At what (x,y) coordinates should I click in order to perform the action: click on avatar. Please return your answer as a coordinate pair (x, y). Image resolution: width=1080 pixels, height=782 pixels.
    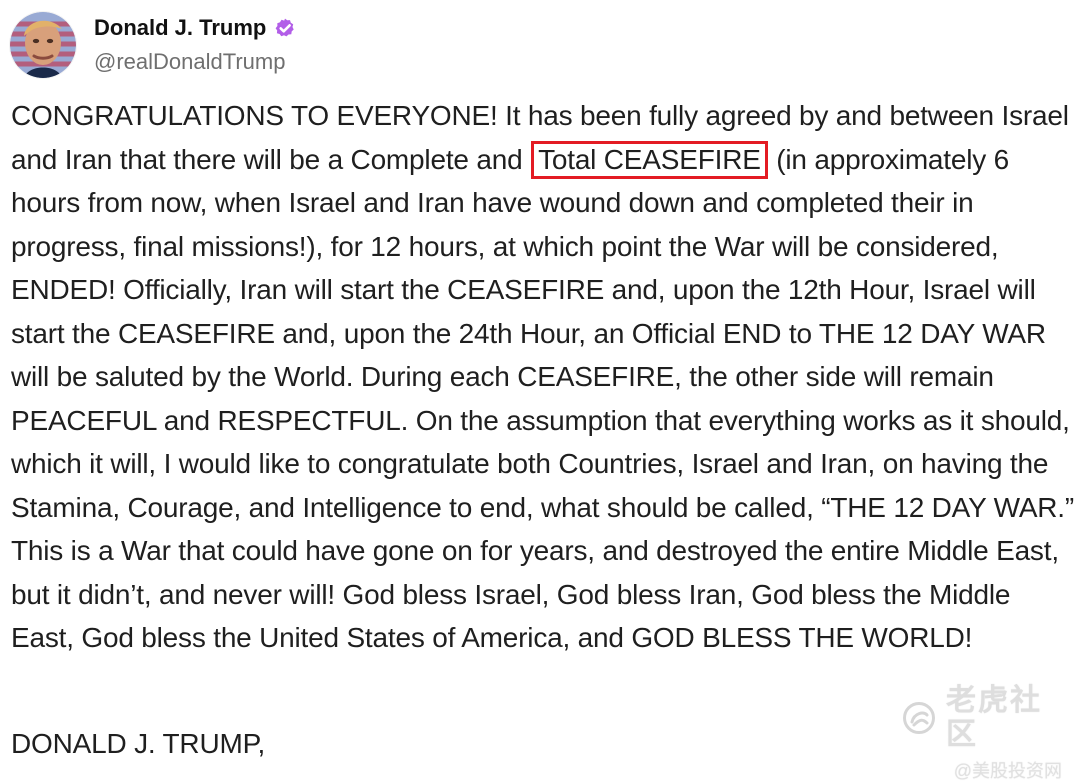
    Looking at the image, I should click on (43, 45).